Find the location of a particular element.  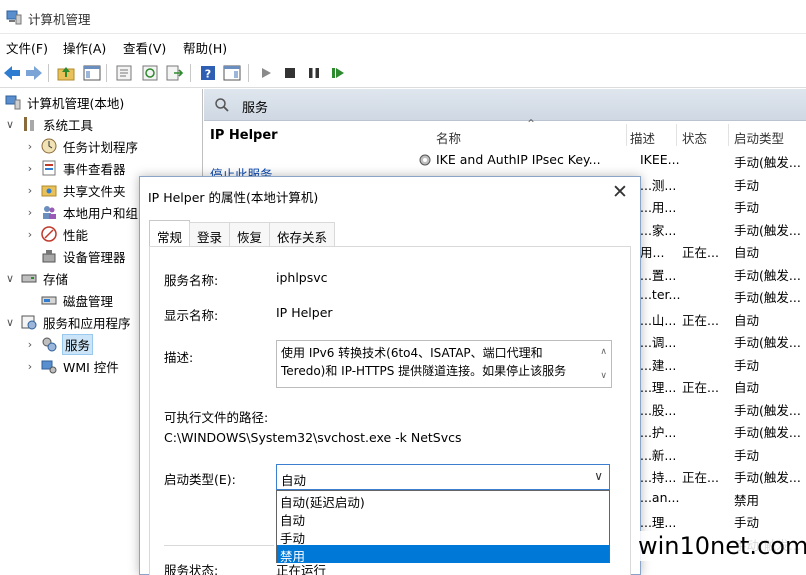

stop-service-icon is located at coordinates (290, 73).